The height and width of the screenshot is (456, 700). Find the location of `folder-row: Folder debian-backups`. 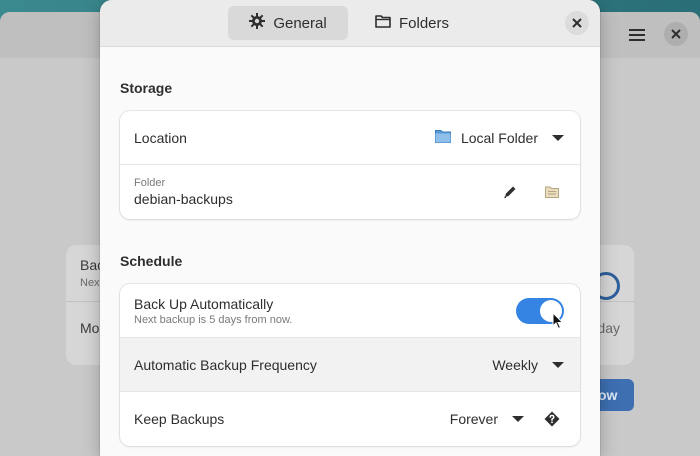

folder-row: Folder debian-backups is located at coordinates (350, 192).